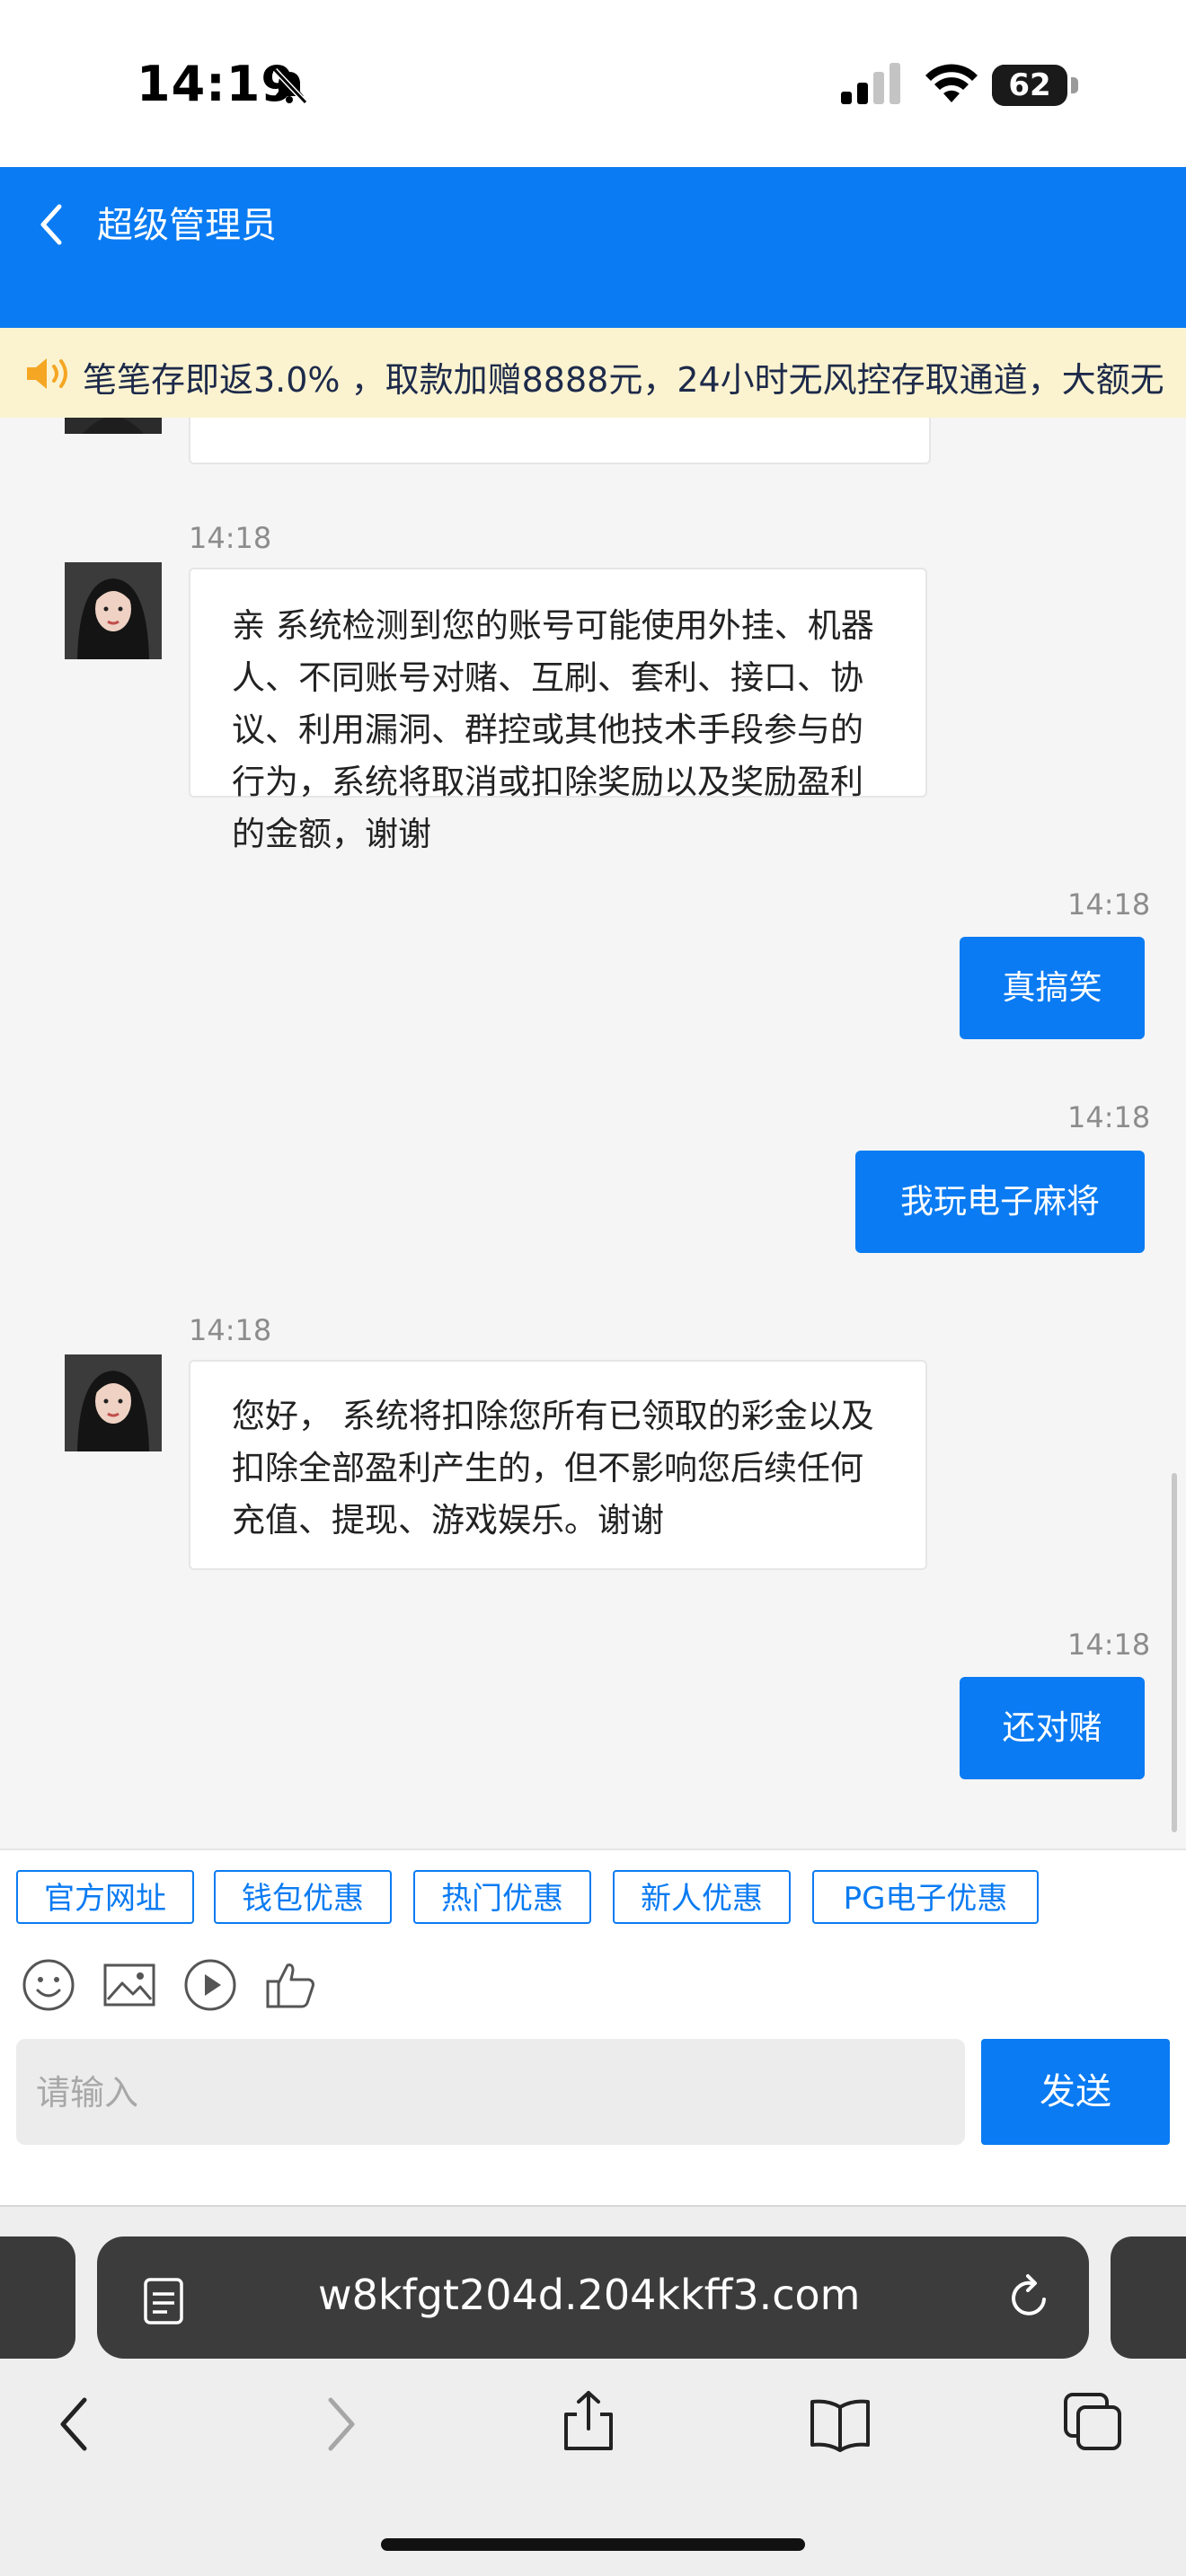 This screenshot has width=1186, height=2576. Describe the element at coordinates (951, 83) in the screenshot. I see `wifi-icon` at that location.